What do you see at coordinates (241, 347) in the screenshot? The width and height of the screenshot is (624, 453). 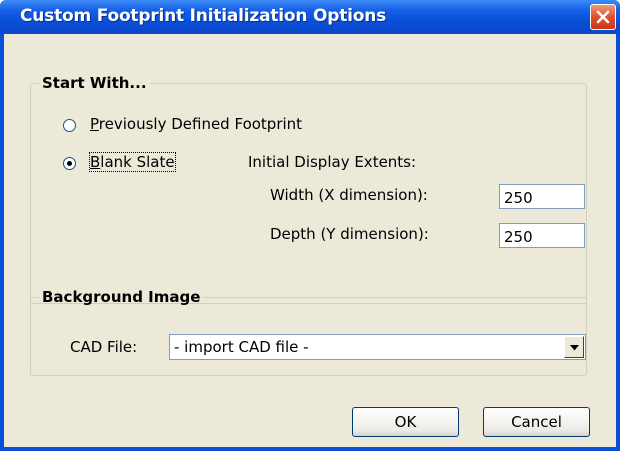 I see `cad-file-selected-value: - import CAD file -` at bounding box center [241, 347].